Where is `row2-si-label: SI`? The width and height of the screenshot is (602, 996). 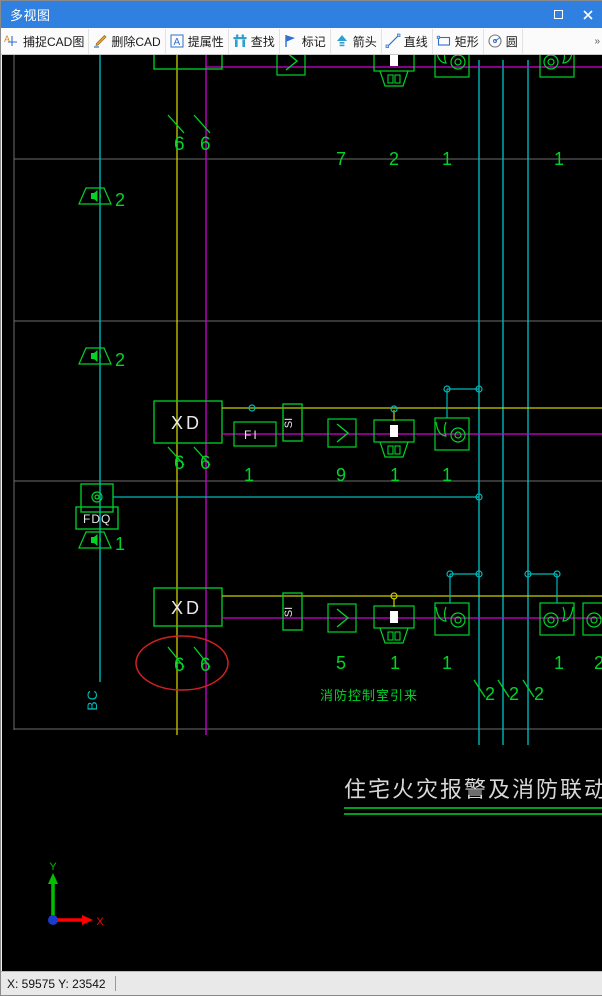 row2-si-label: SI is located at coordinates (289, 423).